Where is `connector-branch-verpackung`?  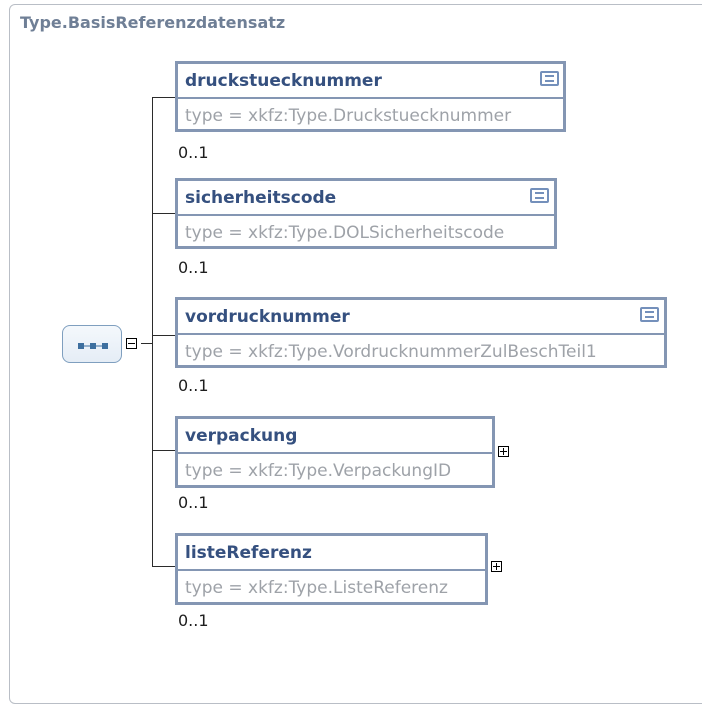 connector-branch-verpackung is located at coordinates (163, 450).